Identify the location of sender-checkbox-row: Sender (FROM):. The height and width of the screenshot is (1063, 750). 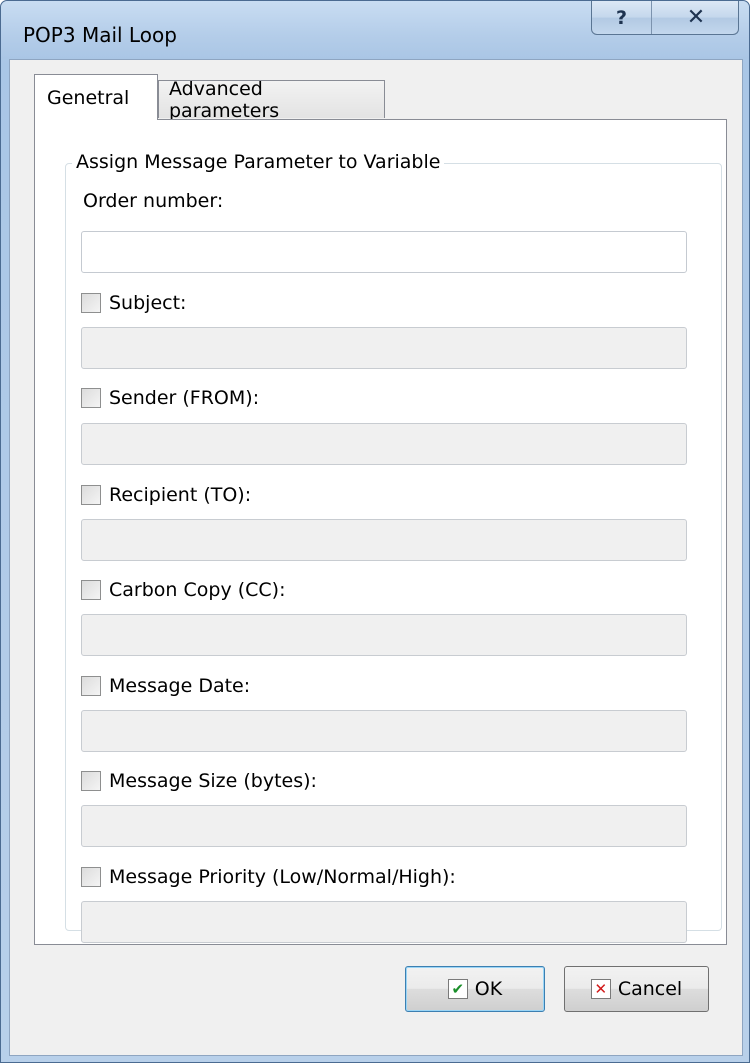
(170, 398).